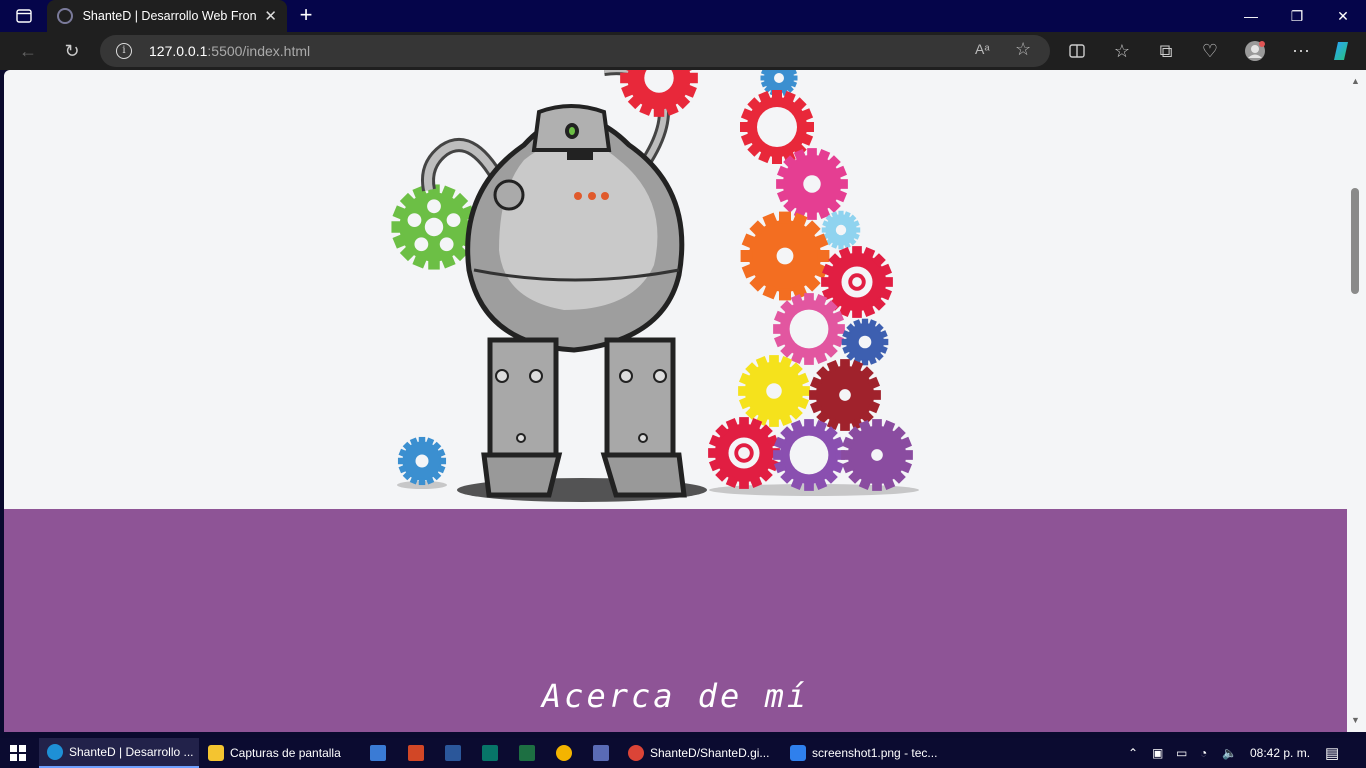 The height and width of the screenshot is (768, 1366). I want to click on site-info-icon: i, so click(124, 51).